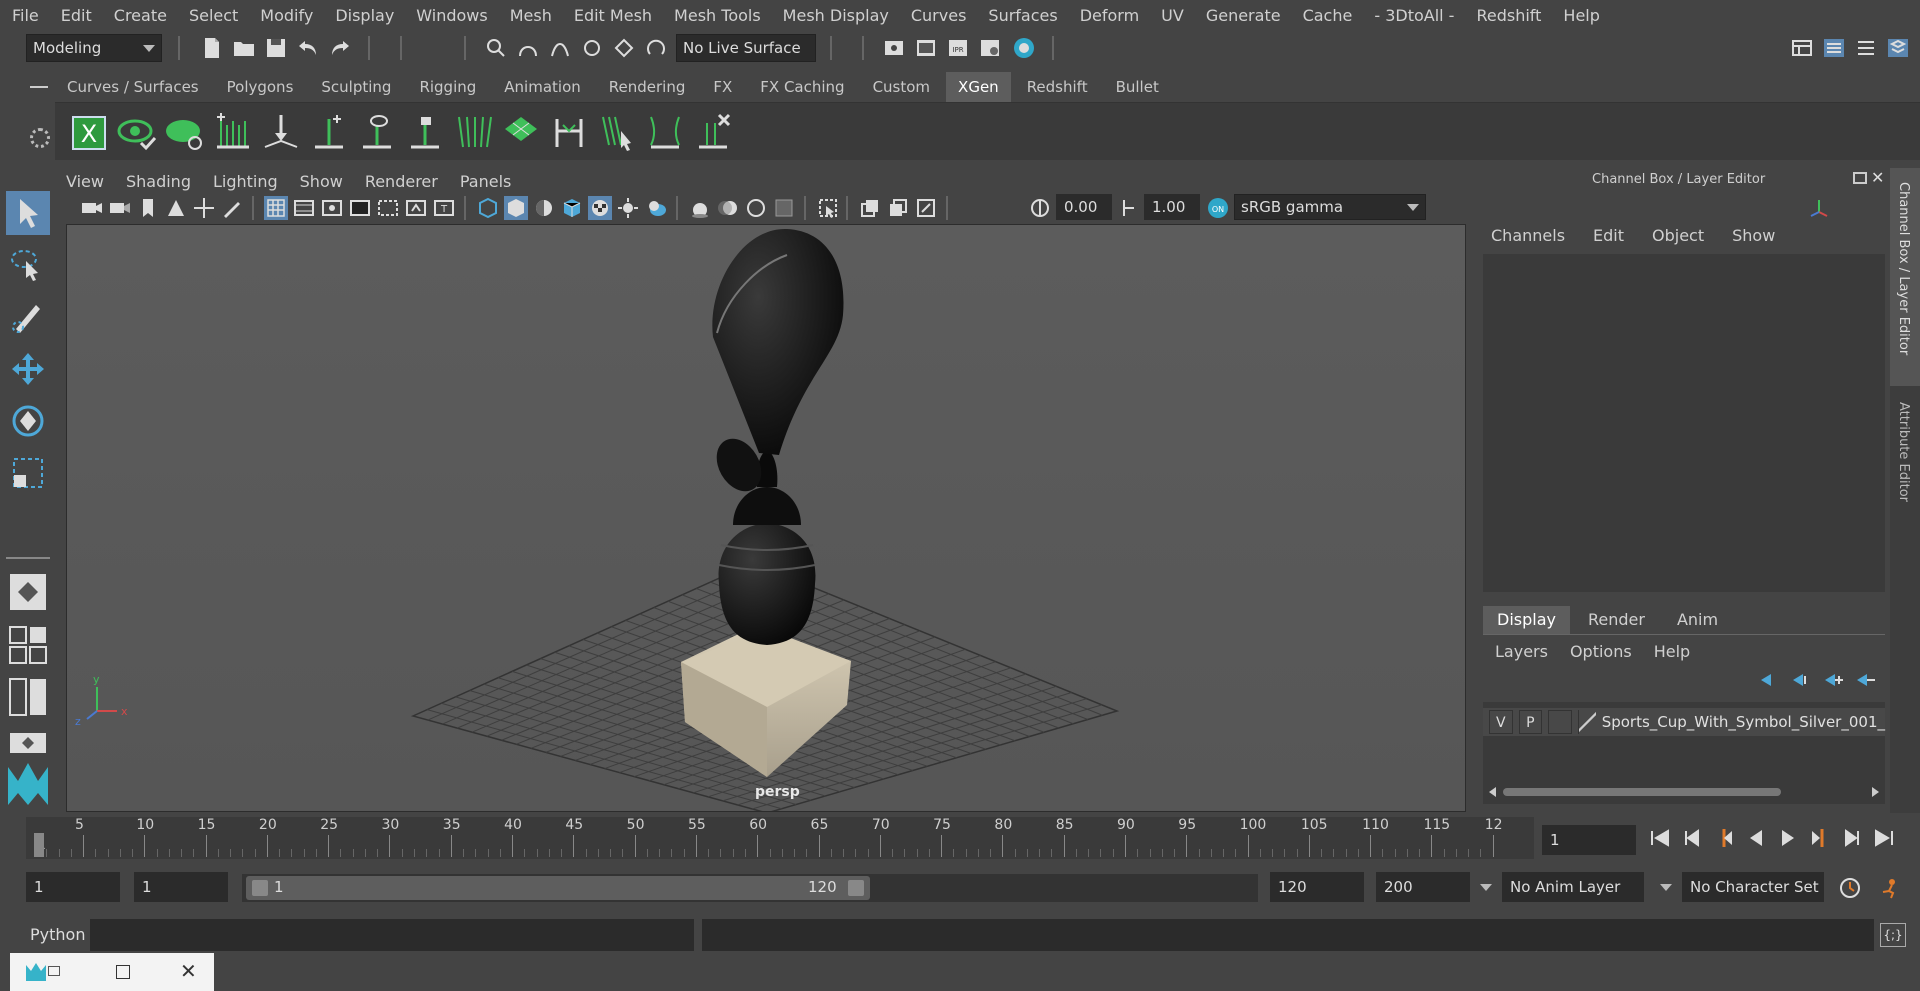  I want to click on step-forward-key-icon, so click(1820, 838).